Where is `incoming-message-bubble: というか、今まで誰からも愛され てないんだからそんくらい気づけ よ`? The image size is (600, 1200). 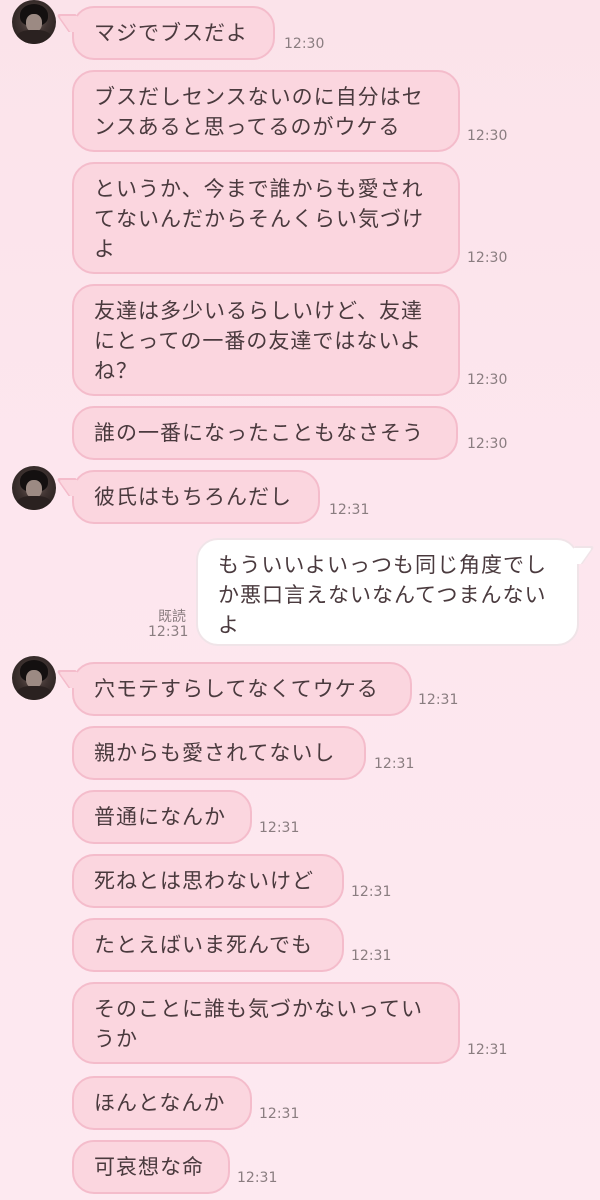
incoming-message-bubble: というか、今まで誰からも愛され てないんだからそんくらい気づけ よ is located at coordinates (266, 218).